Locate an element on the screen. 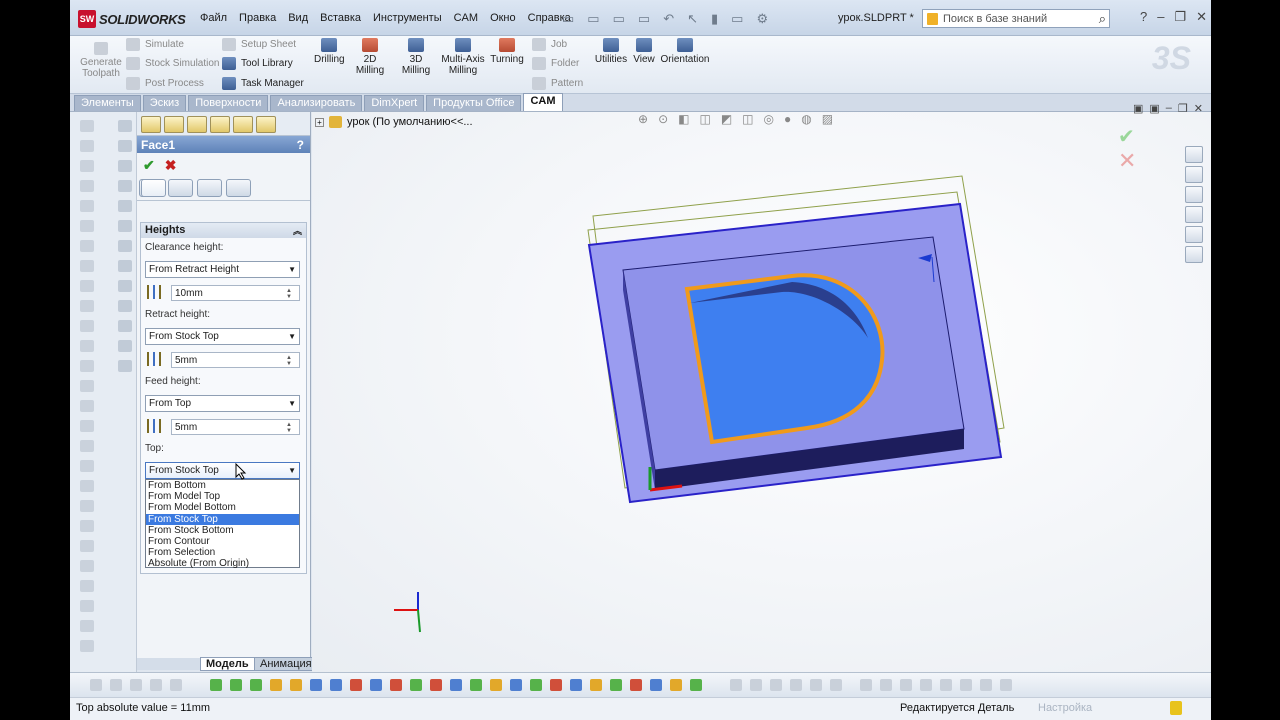 The image size is (1280, 720). menu-view: Вид is located at coordinates (298, 18).